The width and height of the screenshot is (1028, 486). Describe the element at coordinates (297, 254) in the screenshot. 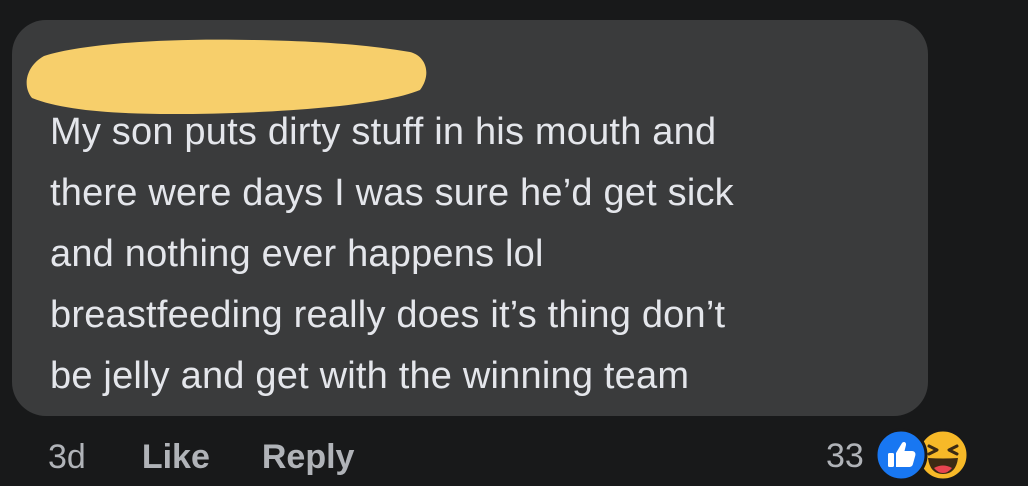

I see `comment-line: and nothing ever happens lol` at that location.